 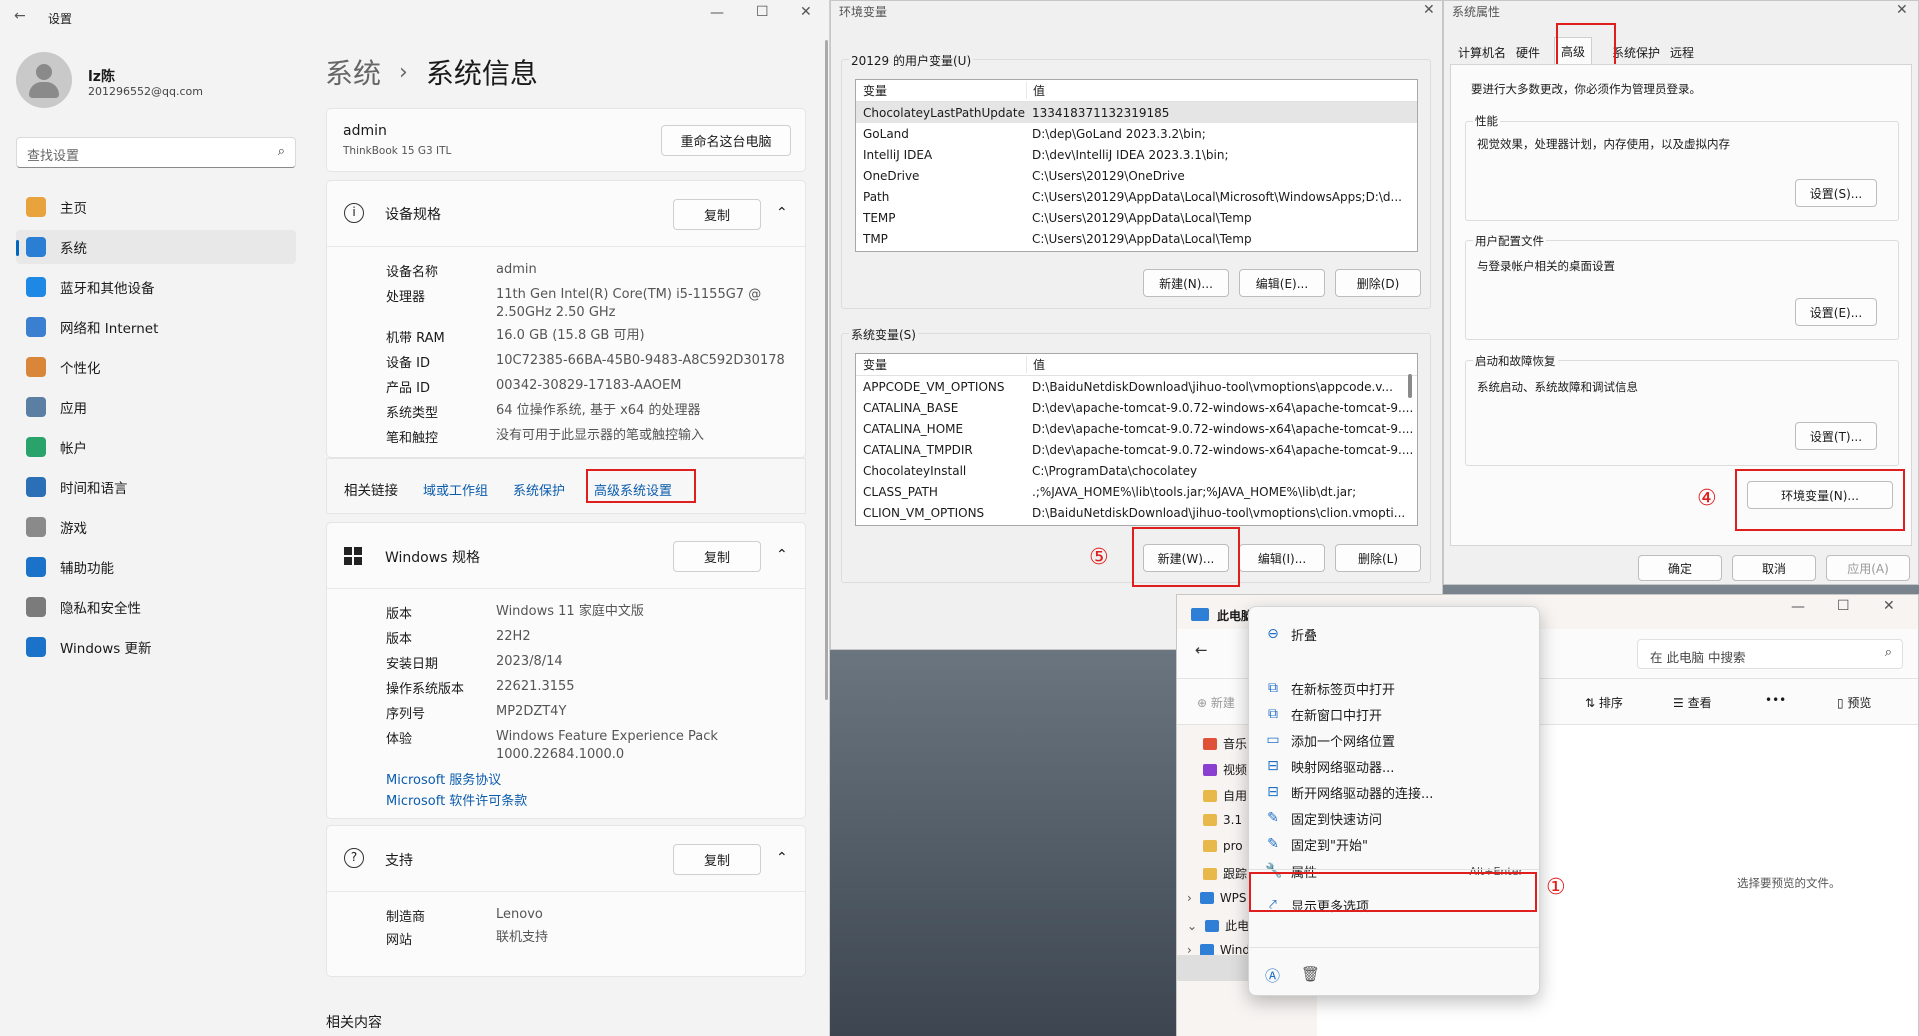 What do you see at coordinates (1604, 702) in the screenshot?
I see `sort-button: ⇅ 排序` at bounding box center [1604, 702].